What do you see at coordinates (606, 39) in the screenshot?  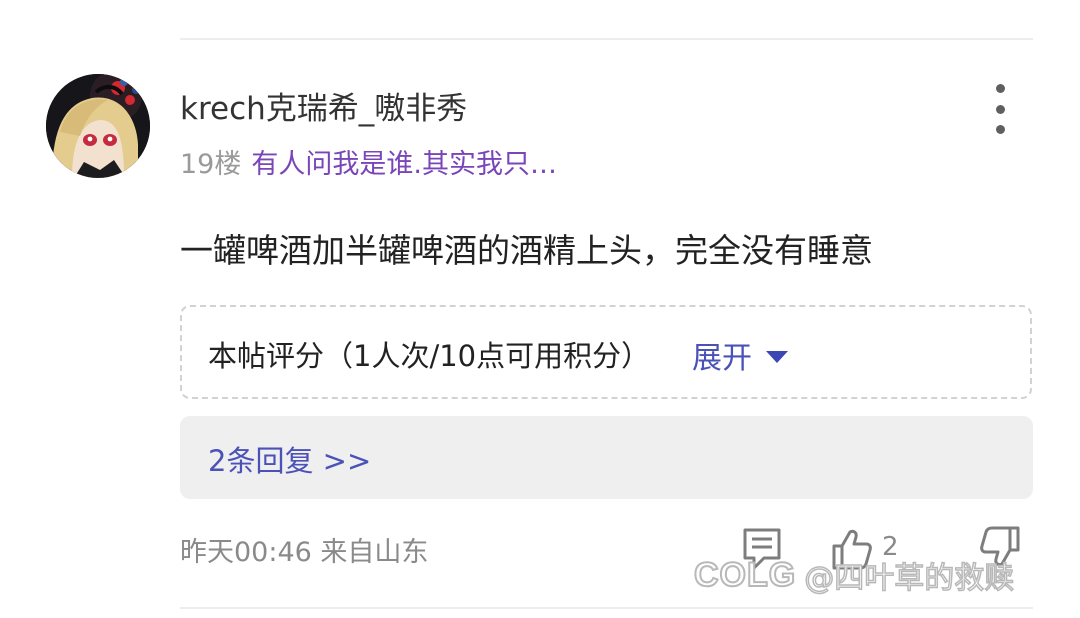 I see `top-divider` at bounding box center [606, 39].